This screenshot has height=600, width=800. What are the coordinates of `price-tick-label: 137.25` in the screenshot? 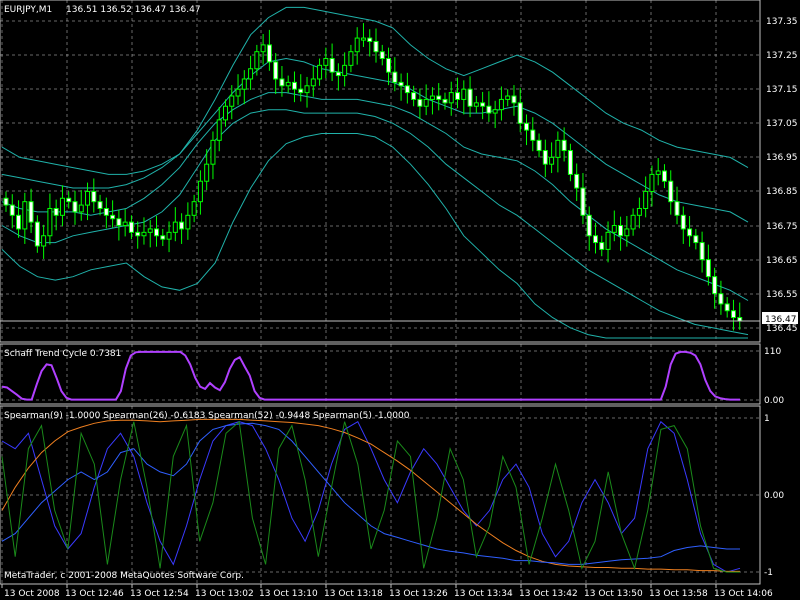 It's located at (782, 56).